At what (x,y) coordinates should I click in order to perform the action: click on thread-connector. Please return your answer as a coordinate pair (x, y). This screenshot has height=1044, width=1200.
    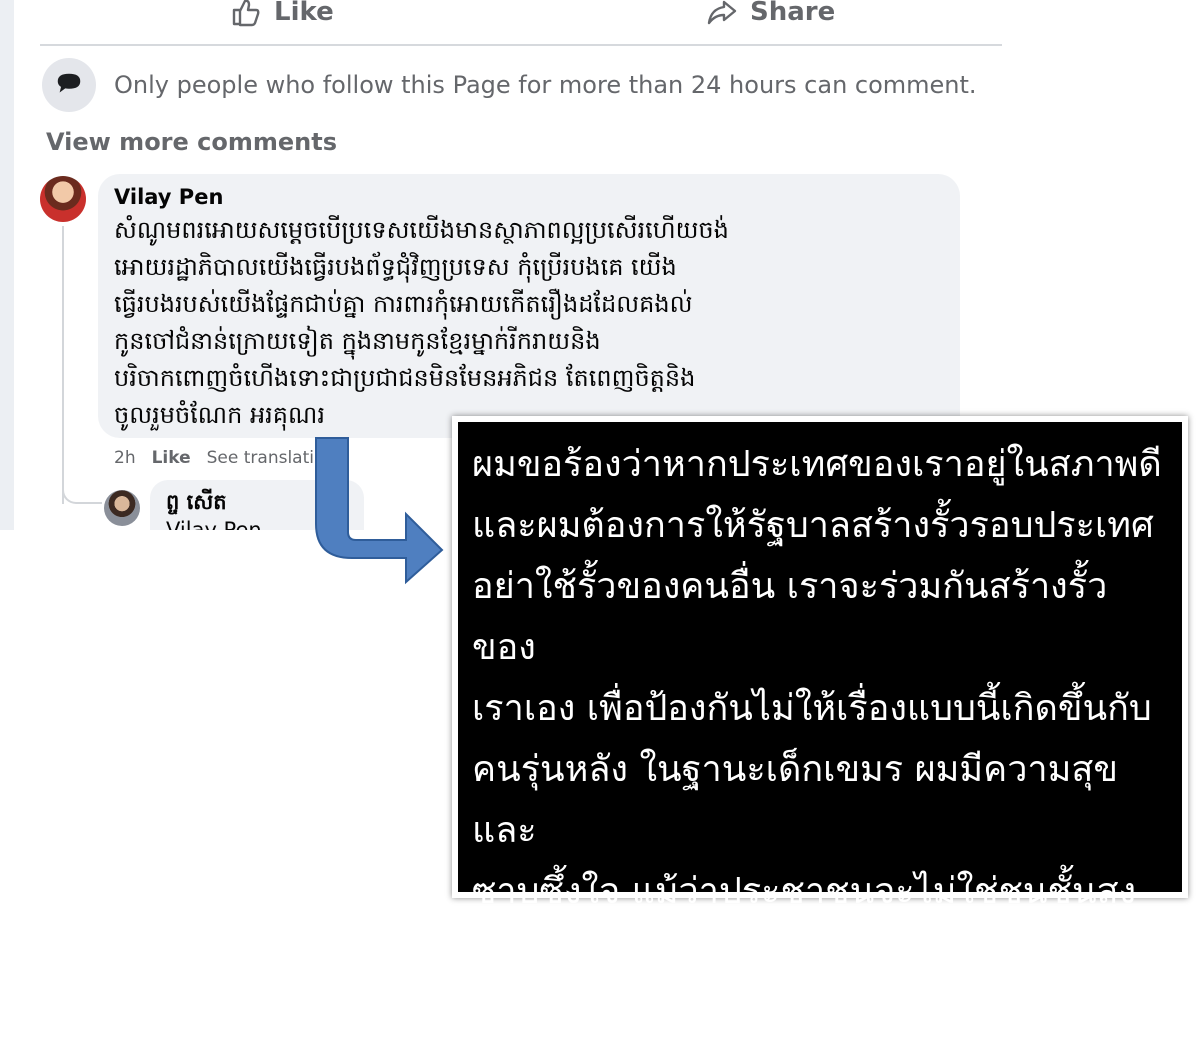
    Looking at the image, I should click on (82, 490).